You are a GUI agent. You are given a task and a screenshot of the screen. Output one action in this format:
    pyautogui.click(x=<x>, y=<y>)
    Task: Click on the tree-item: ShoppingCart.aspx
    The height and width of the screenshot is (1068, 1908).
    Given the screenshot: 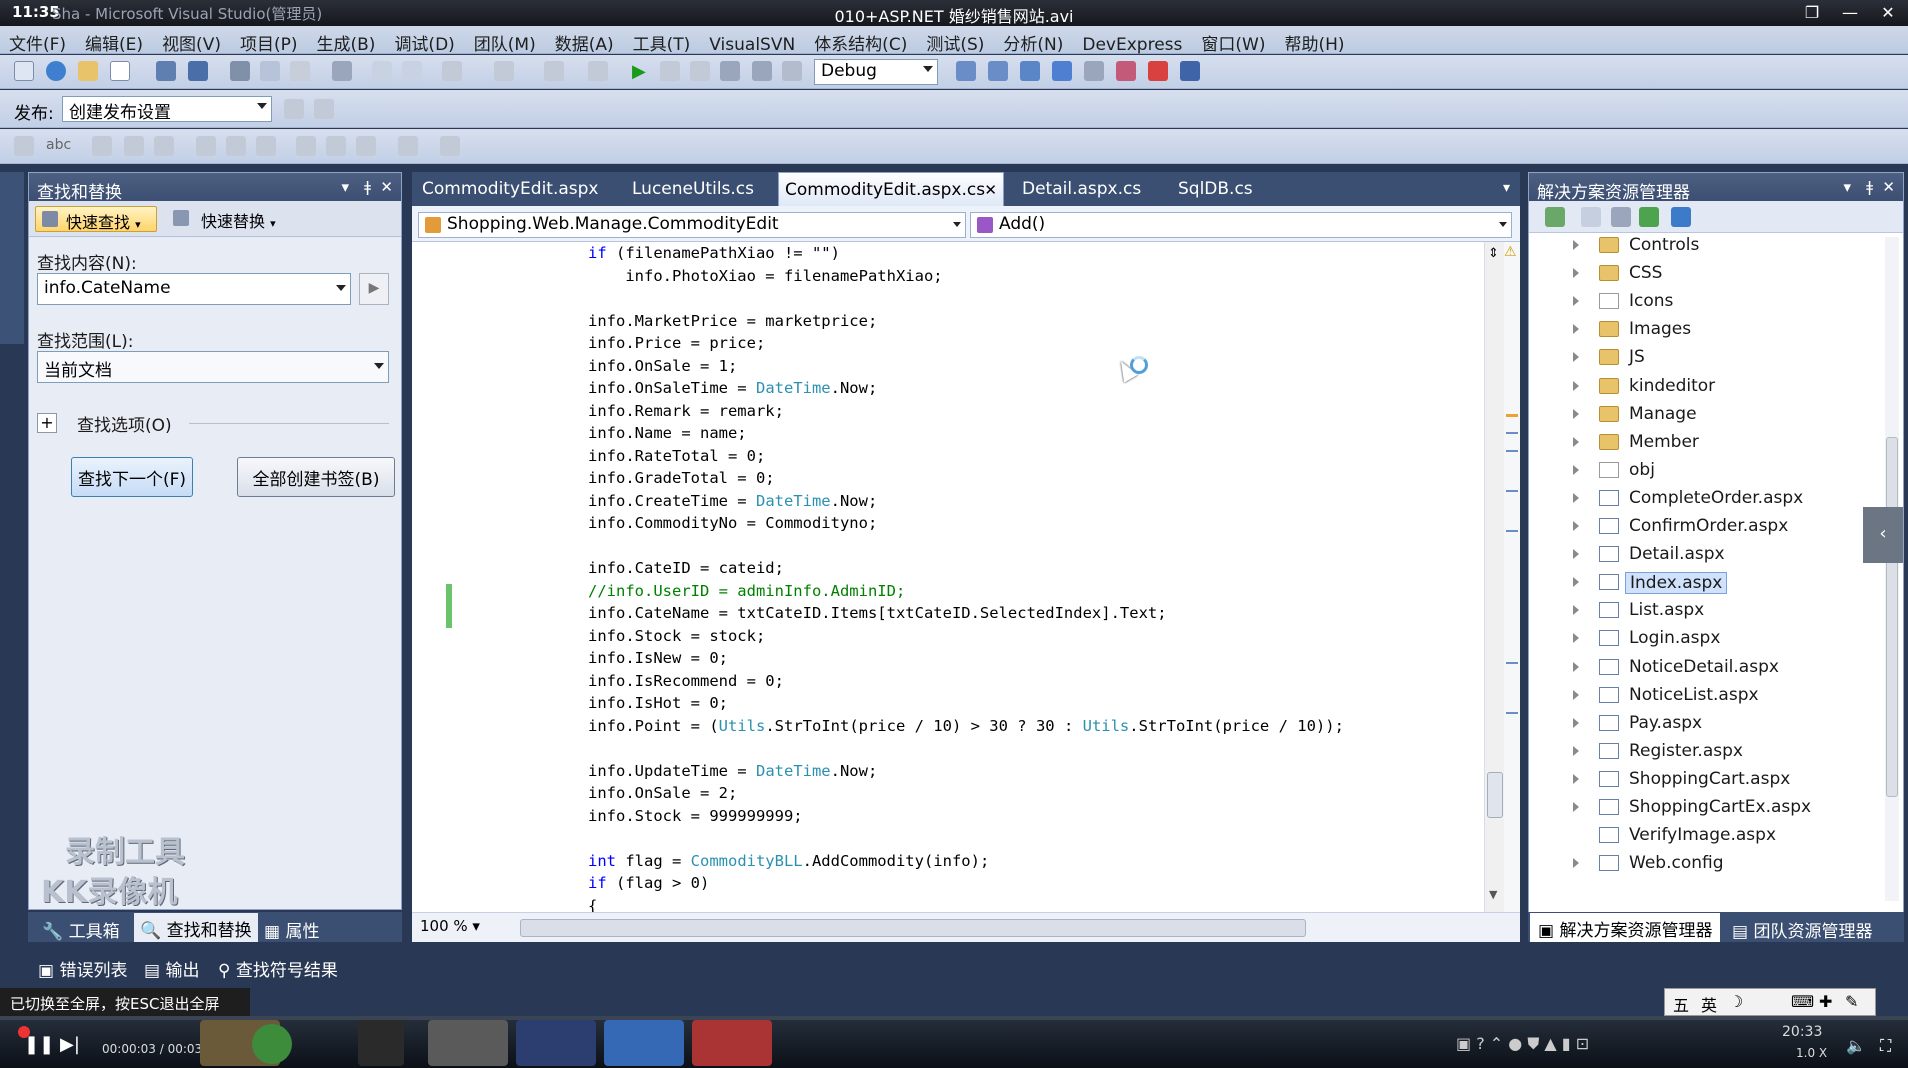 What is the action you would take?
    pyautogui.click(x=1699, y=780)
    